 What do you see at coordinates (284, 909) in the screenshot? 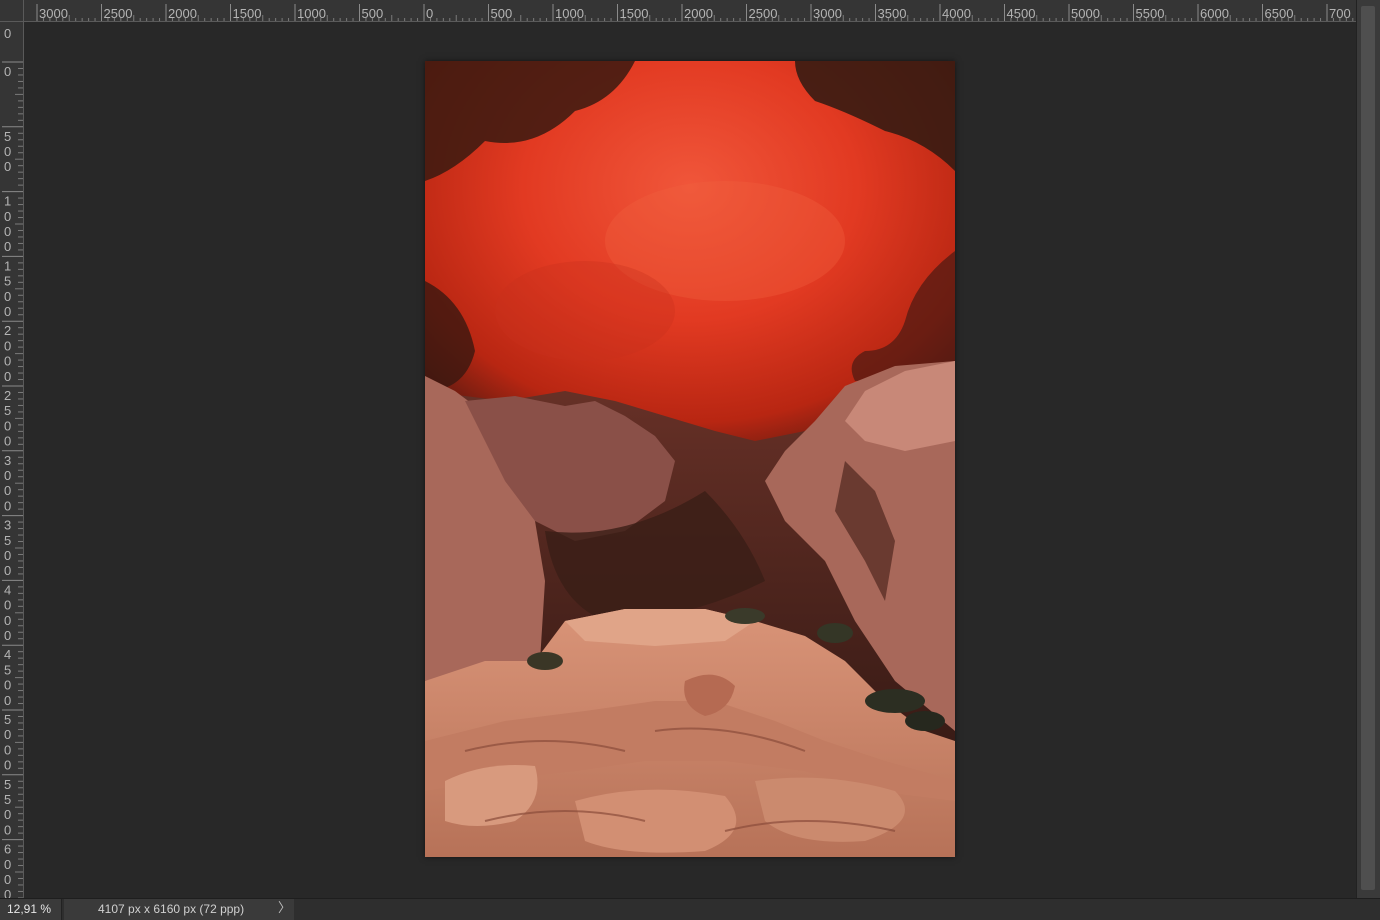
I see `chevron-right-icon: 〉` at bounding box center [284, 909].